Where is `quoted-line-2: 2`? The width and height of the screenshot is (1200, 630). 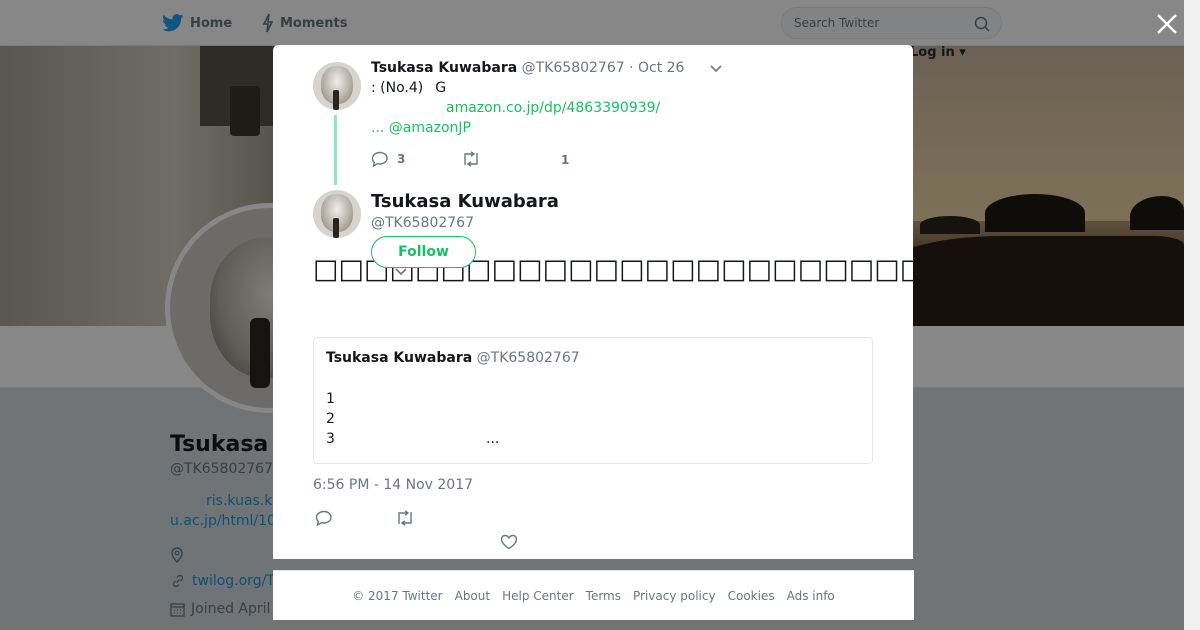
quoted-line-2: 2 is located at coordinates (330, 419).